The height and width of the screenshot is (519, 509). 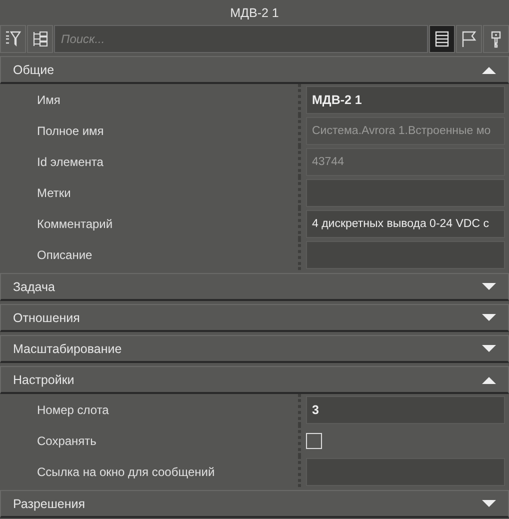 What do you see at coordinates (314, 440) in the screenshot?
I see `checkbox` at bounding box center [314, 440].